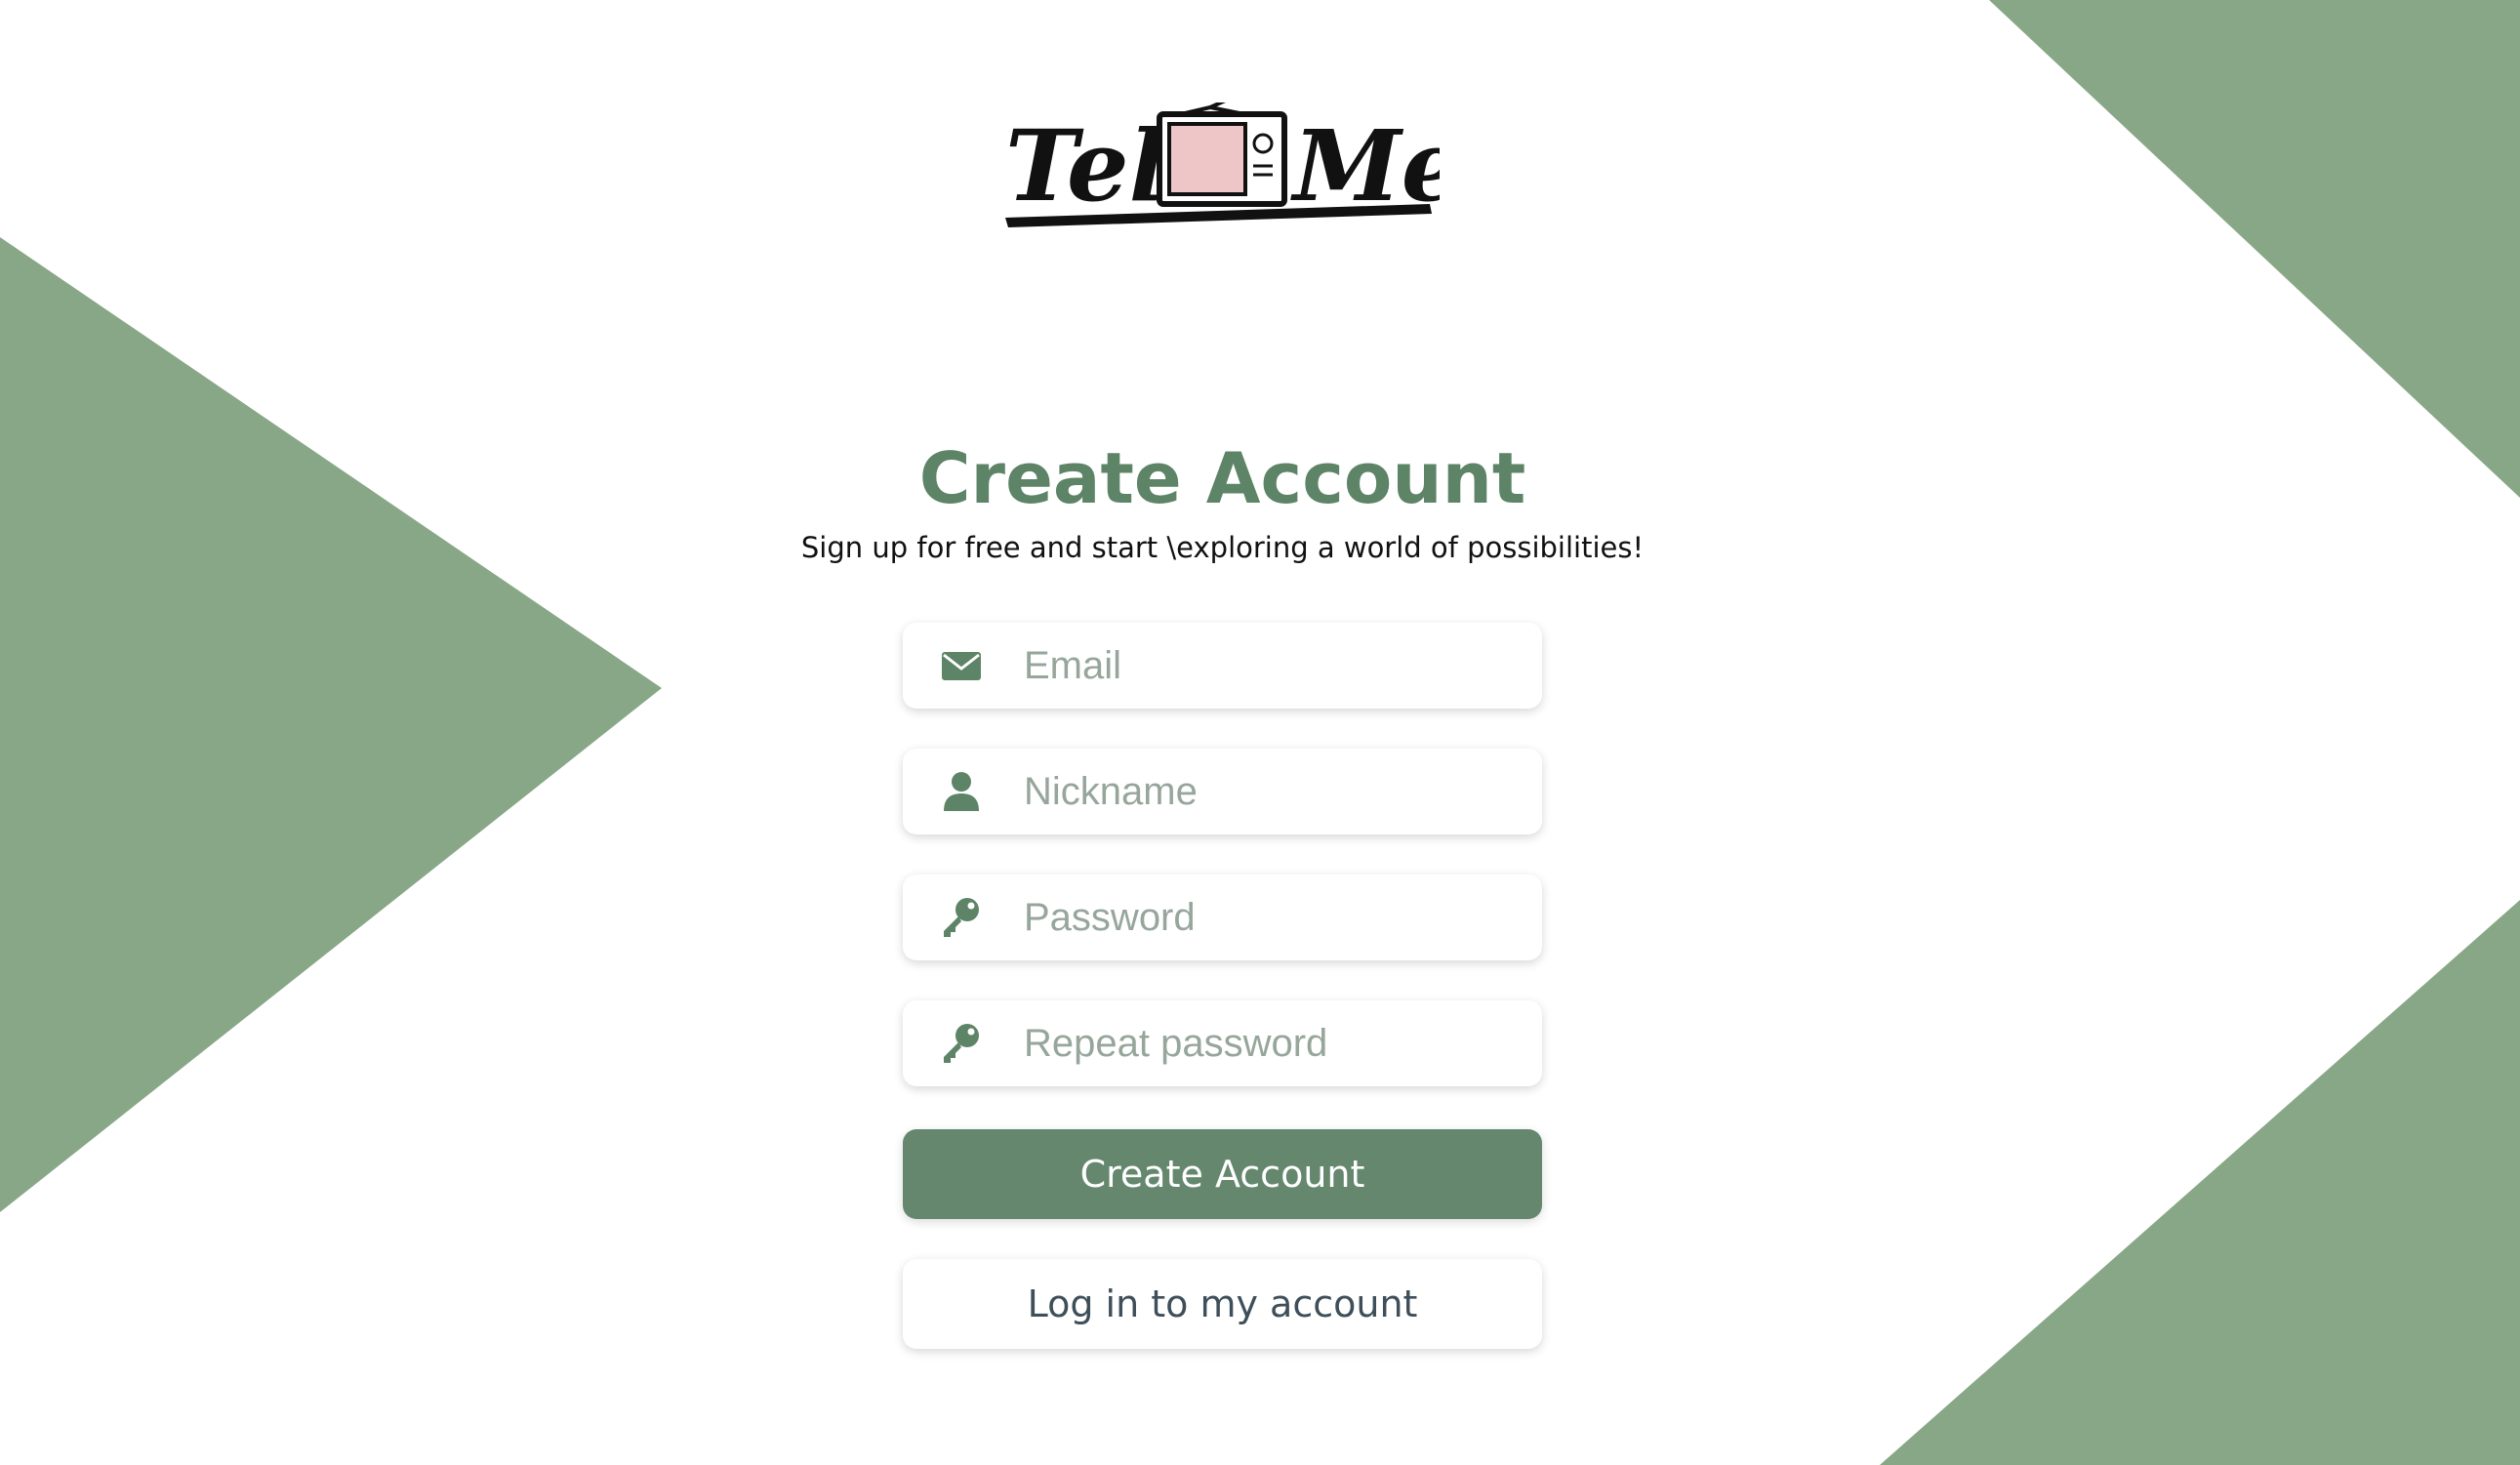  Describe the element at coordinates (2200, 1182) in the screenshot. I see `bottom-right-triangle` at that location.